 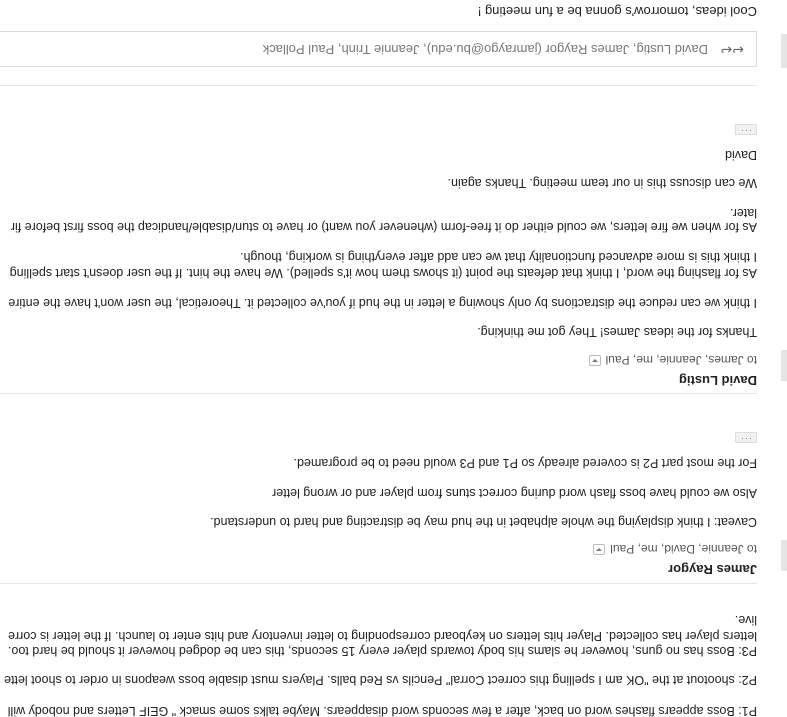 I want to click on sender-name: James Raygor, so click(x=712, y=569).